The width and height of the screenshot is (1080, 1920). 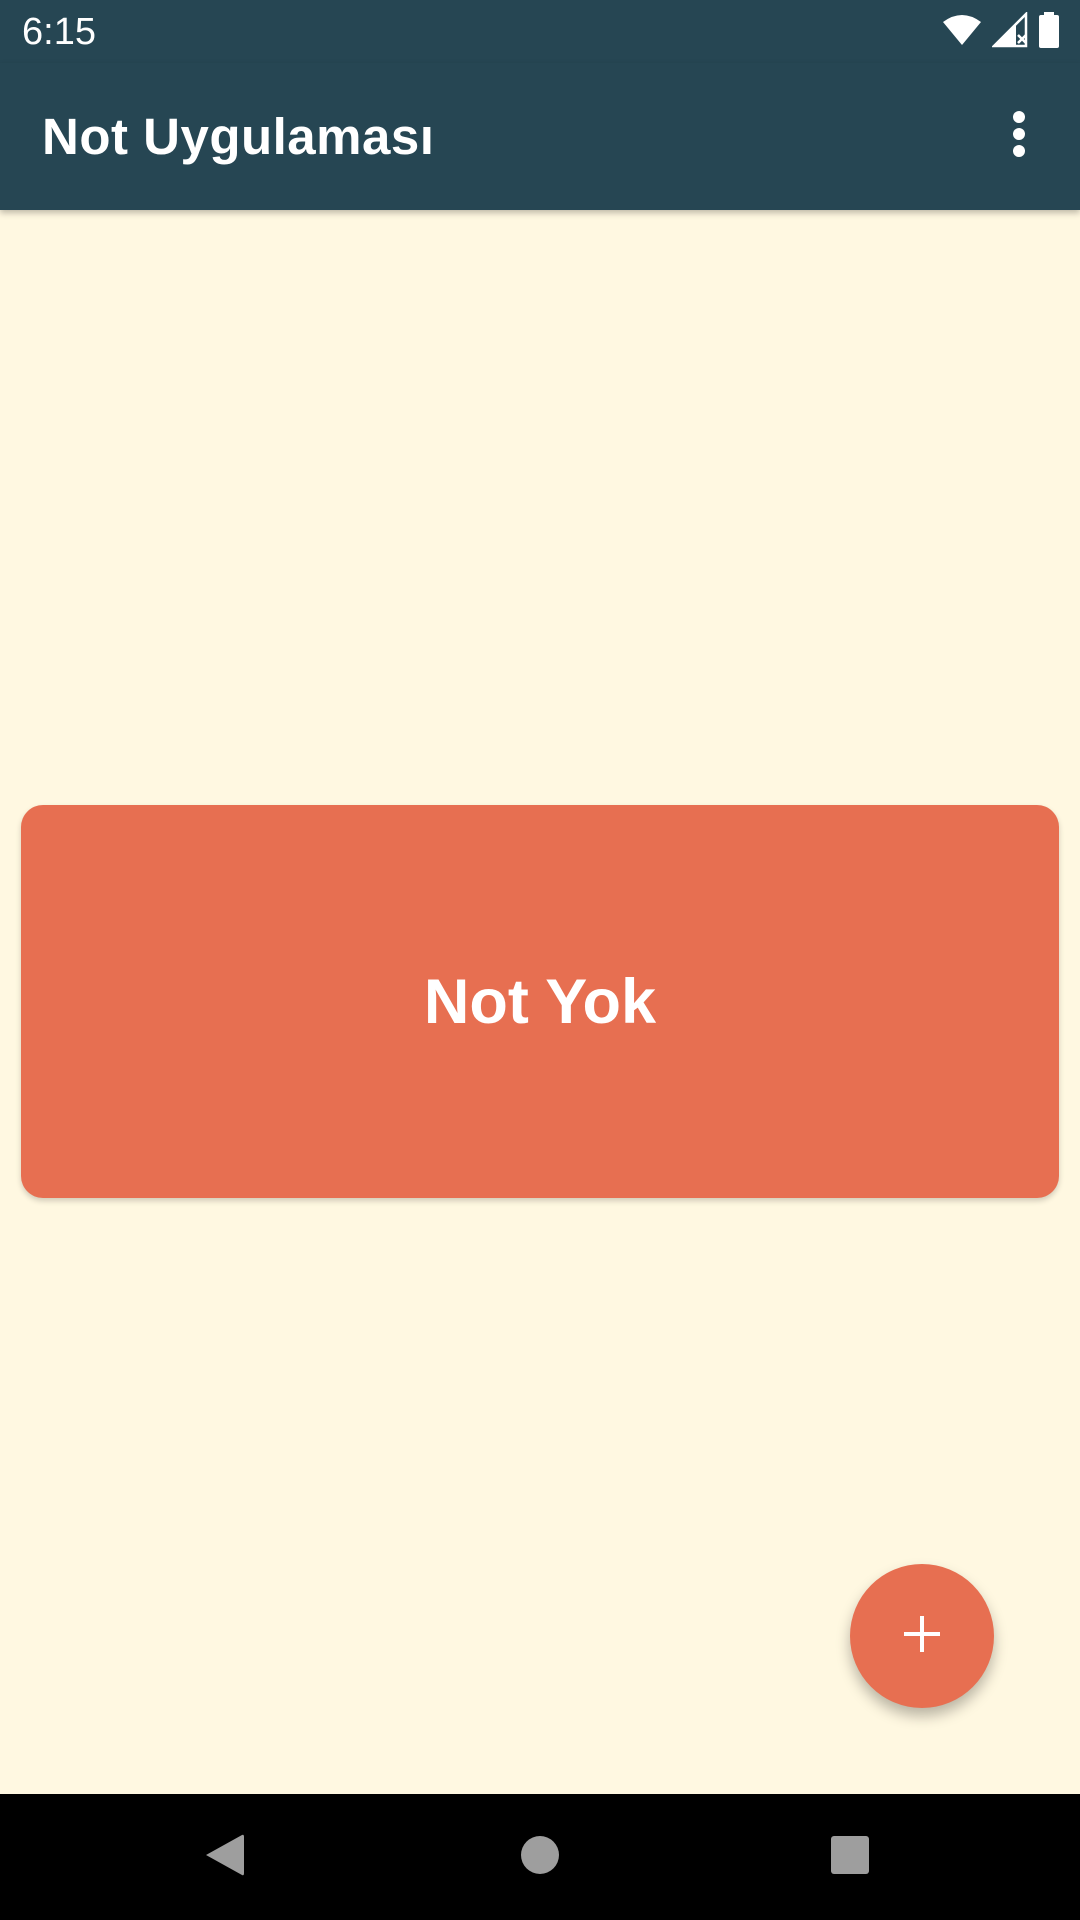 I want to click on add-icon, so click(x=922, y=1636).